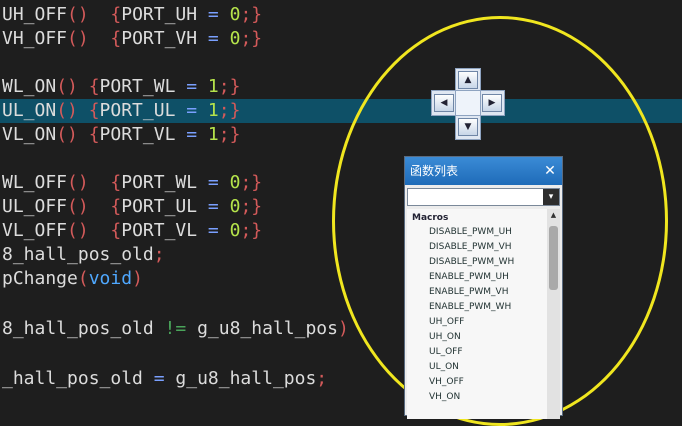 The height and width of the screenshot is (426, 682). I want to click on dock-right-icon: ▶, so click(492, 103).